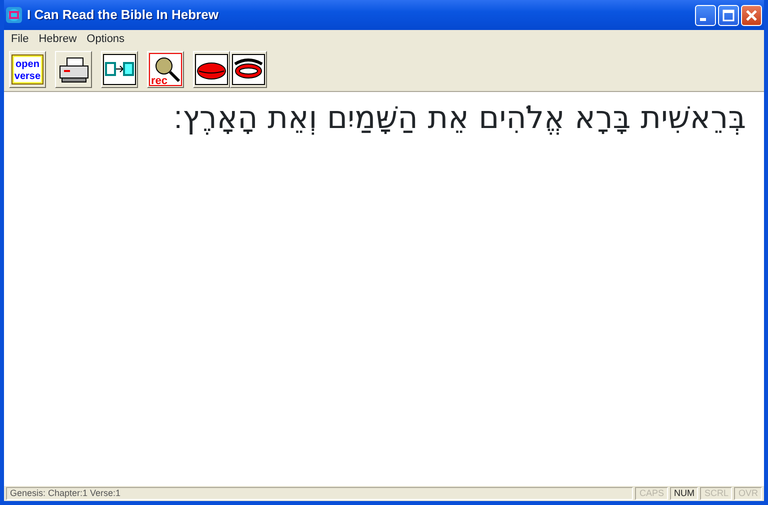  Describe the element at coordinates (106, 39) in the screenshot. I see `menu-item: Options` at that location.